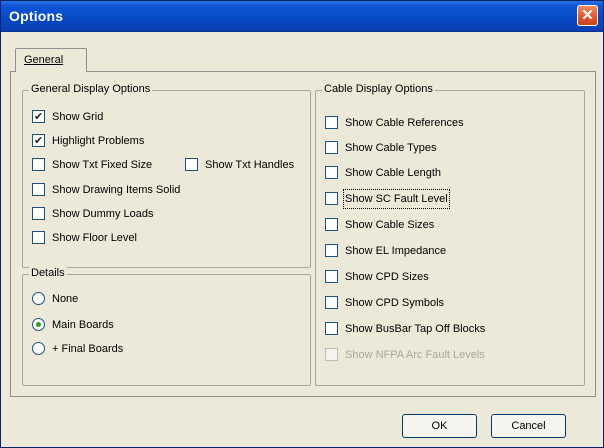 This screenshot has height=448, width=604. I want to click on checkbox-label: Show EL Impedance, so click(396, 251).